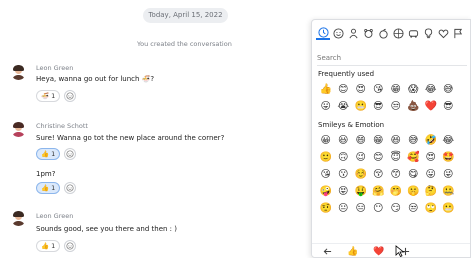 Image resolution: width=471 pixels, height=258 pixels. I want to click on heart-button: ❤️, so click(379, 251).